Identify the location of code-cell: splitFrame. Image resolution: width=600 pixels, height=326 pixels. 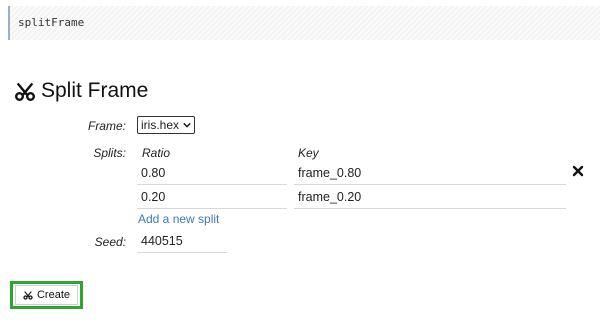
(304, 23).